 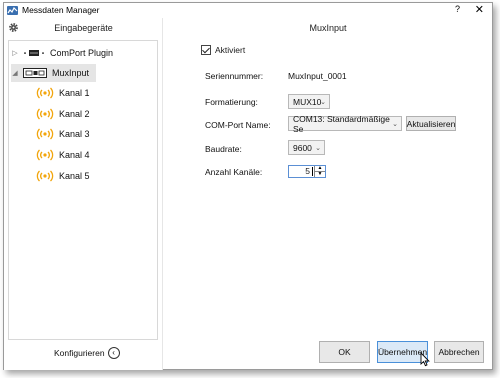 What do you see at coordinates (230, 50) in the screenshot?
I see `activated-label: Aktiviert` at bounding box center [230, 50].